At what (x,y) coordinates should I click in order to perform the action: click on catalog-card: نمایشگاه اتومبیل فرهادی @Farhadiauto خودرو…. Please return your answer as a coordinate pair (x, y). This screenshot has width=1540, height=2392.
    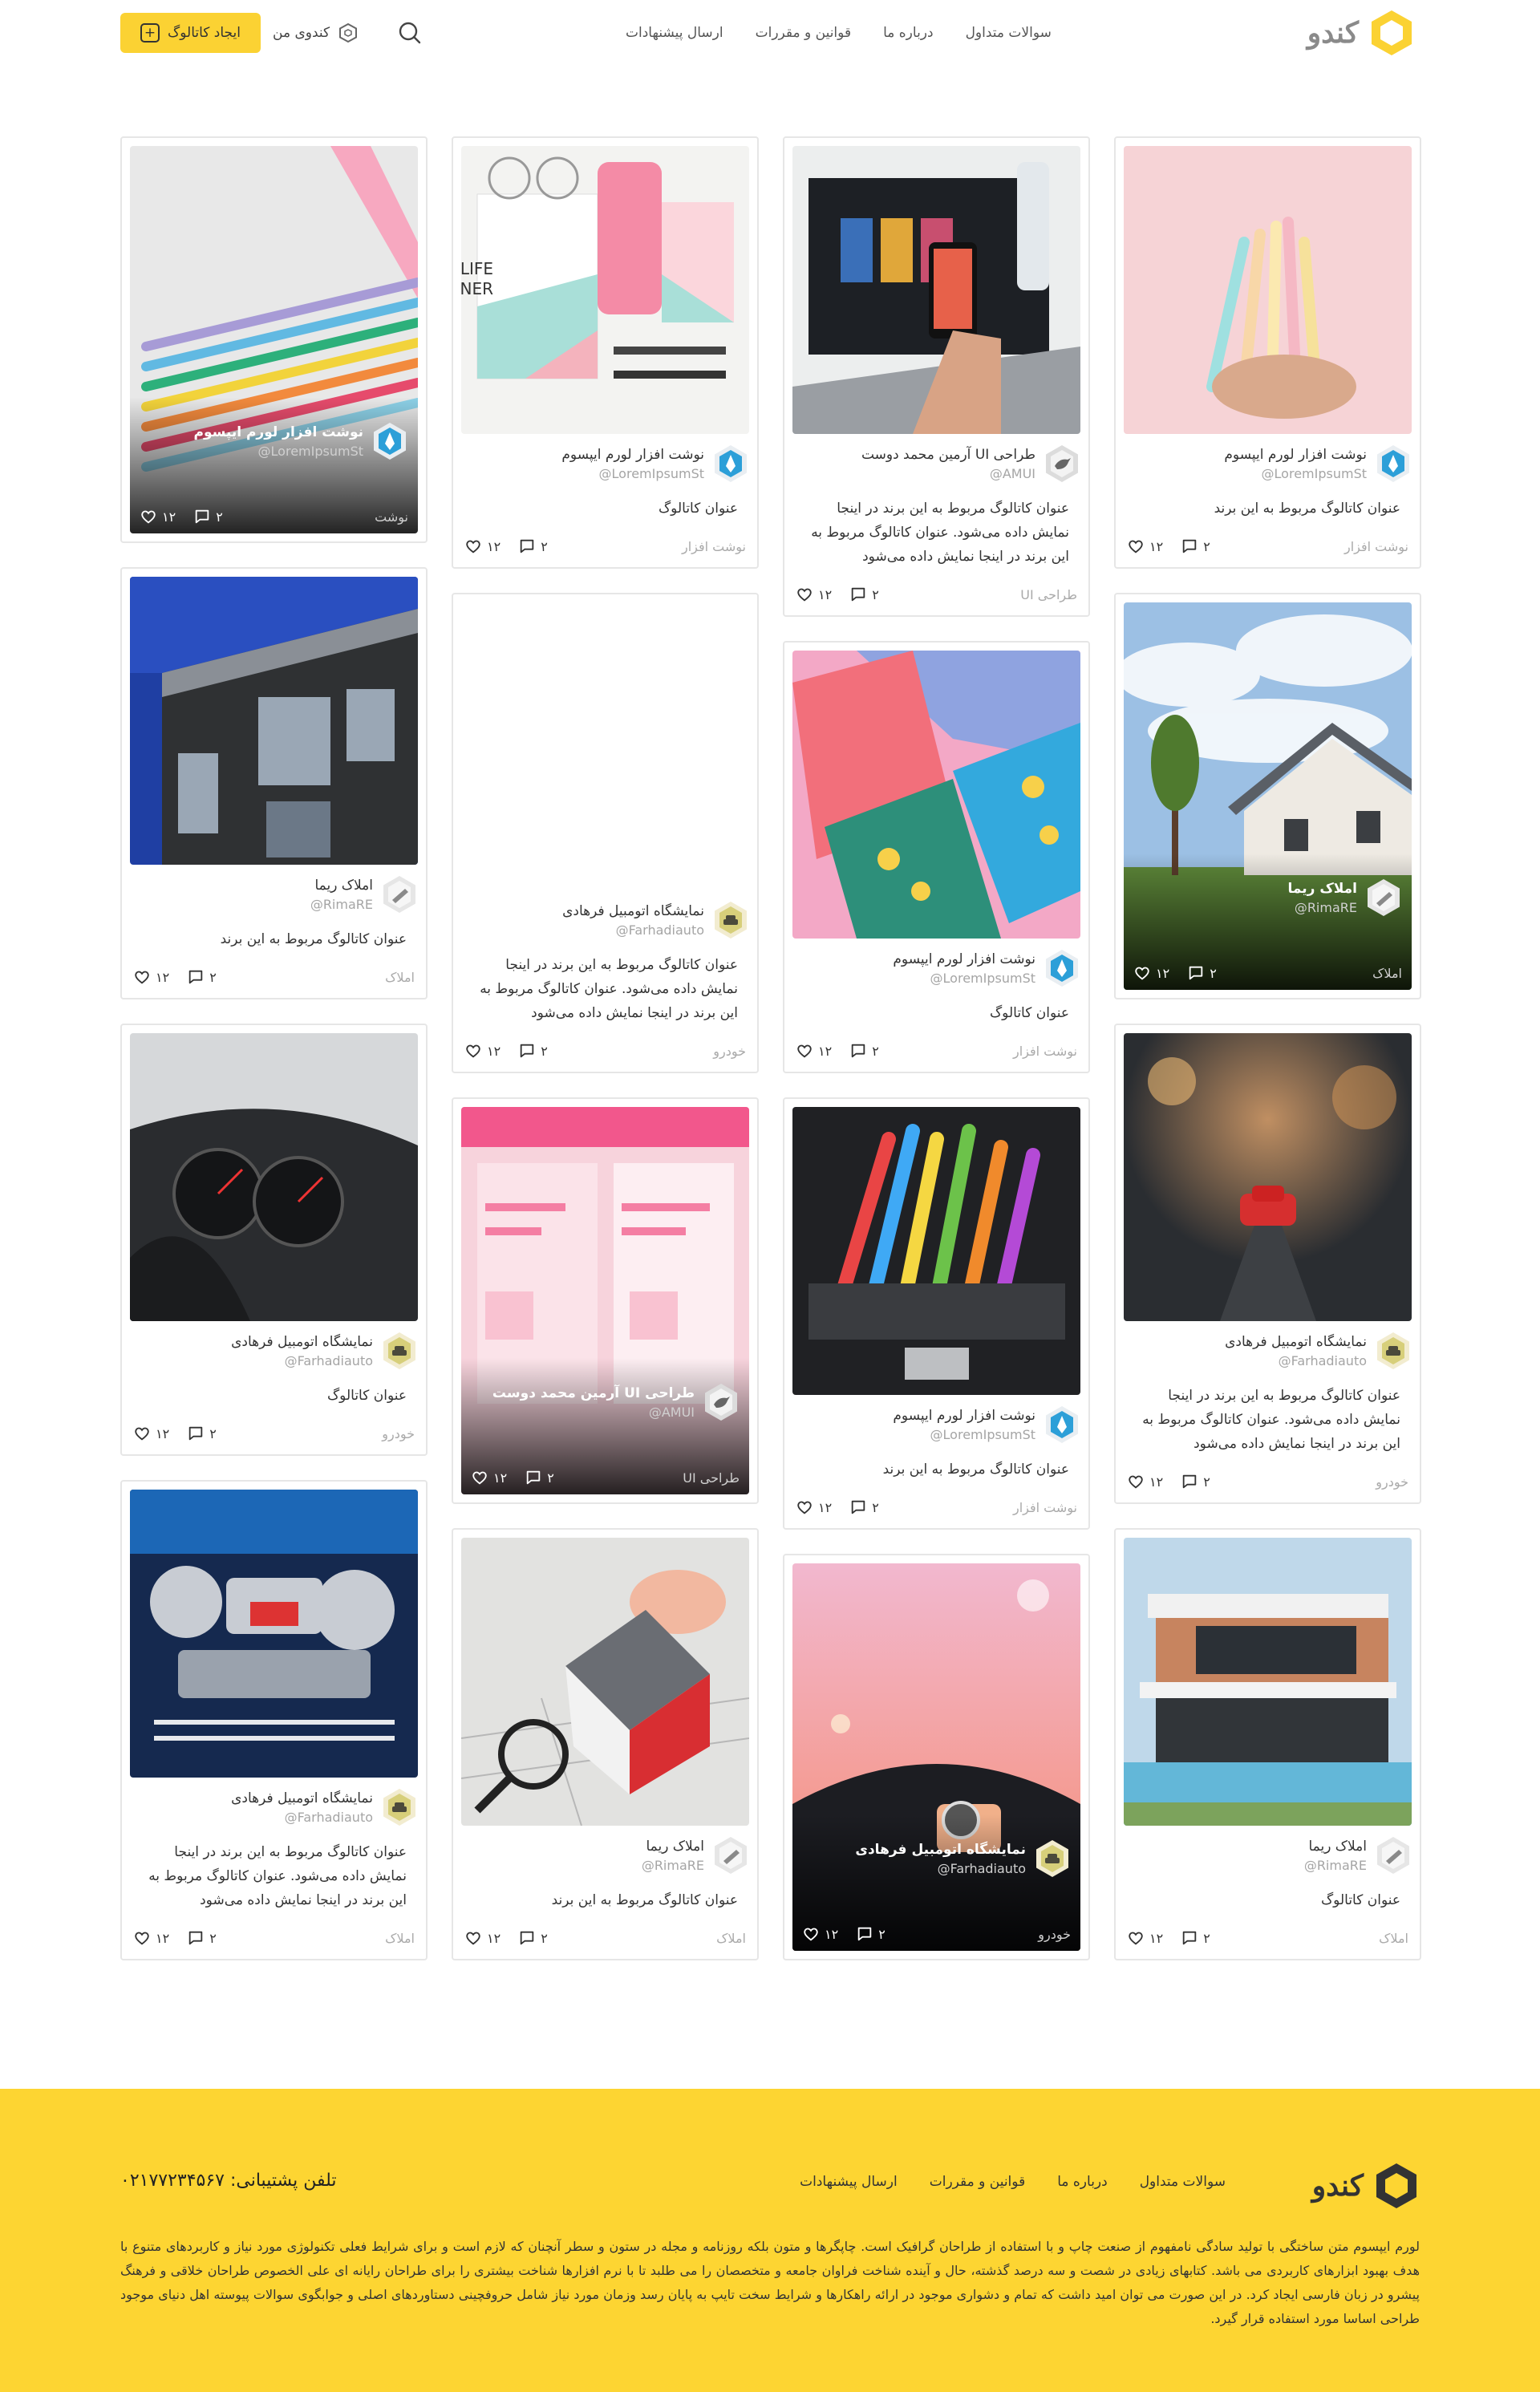
    Looking at the image, I should click on (937, 1757).